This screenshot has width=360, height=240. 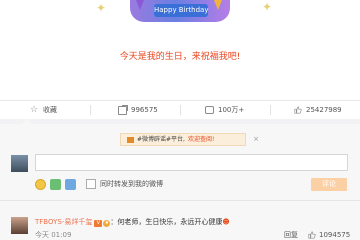 What do you see at coordinates (70, 184) in the screenshot?
I see `topic-icon` at bounding box center [70, 184].